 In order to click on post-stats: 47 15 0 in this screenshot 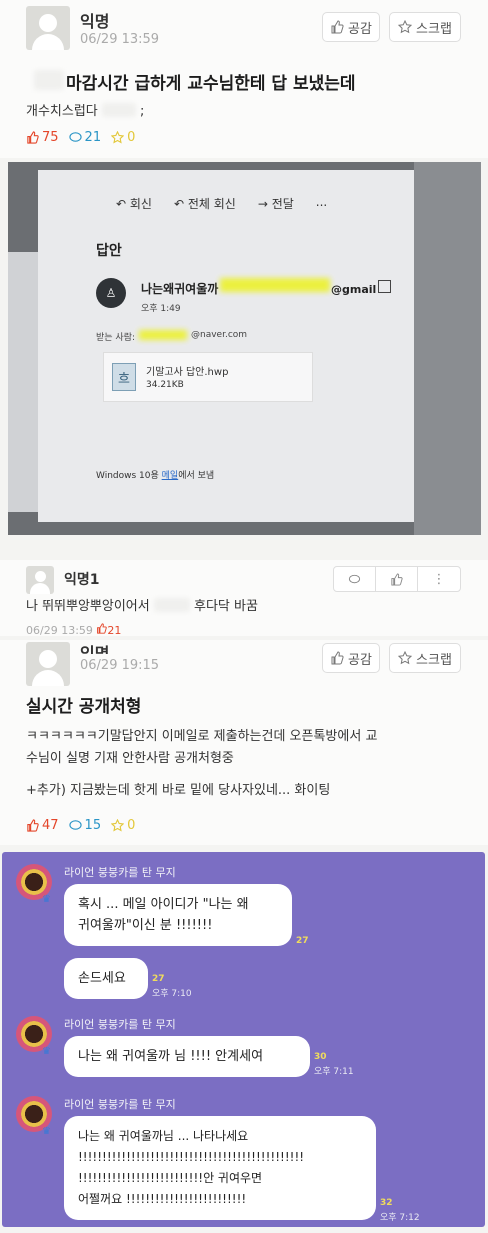, I will do `click(80, 825)`.